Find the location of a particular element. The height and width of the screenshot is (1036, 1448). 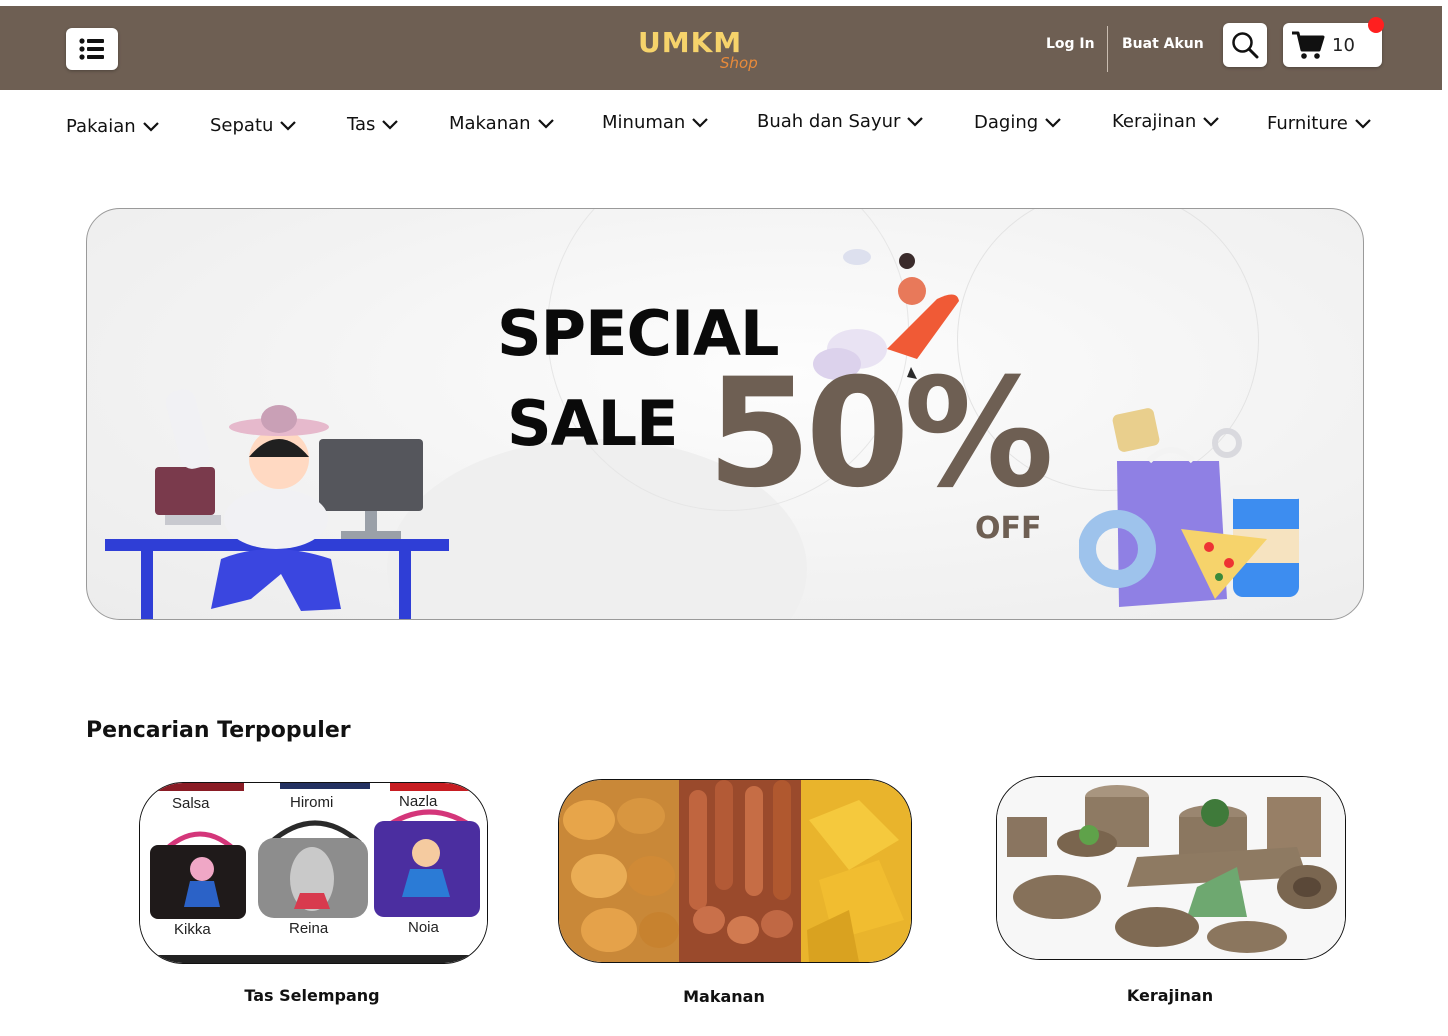

nav-item-daging: Daging is located at coordinates (1018, 122).